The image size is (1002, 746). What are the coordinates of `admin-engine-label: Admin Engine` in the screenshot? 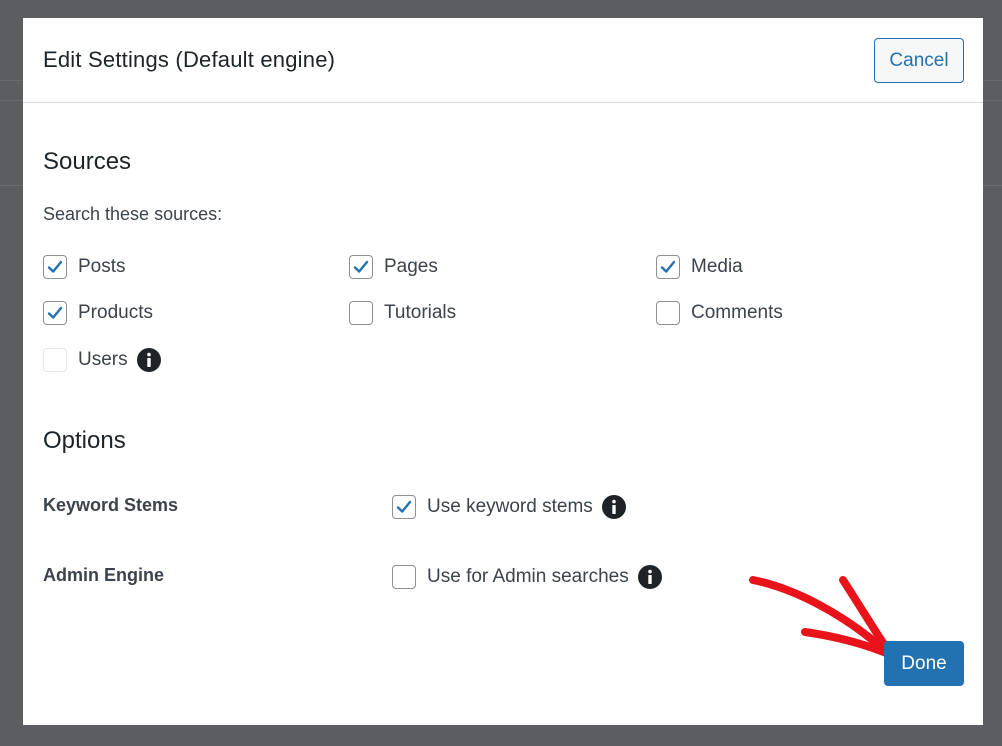 It's located at (103, 575).